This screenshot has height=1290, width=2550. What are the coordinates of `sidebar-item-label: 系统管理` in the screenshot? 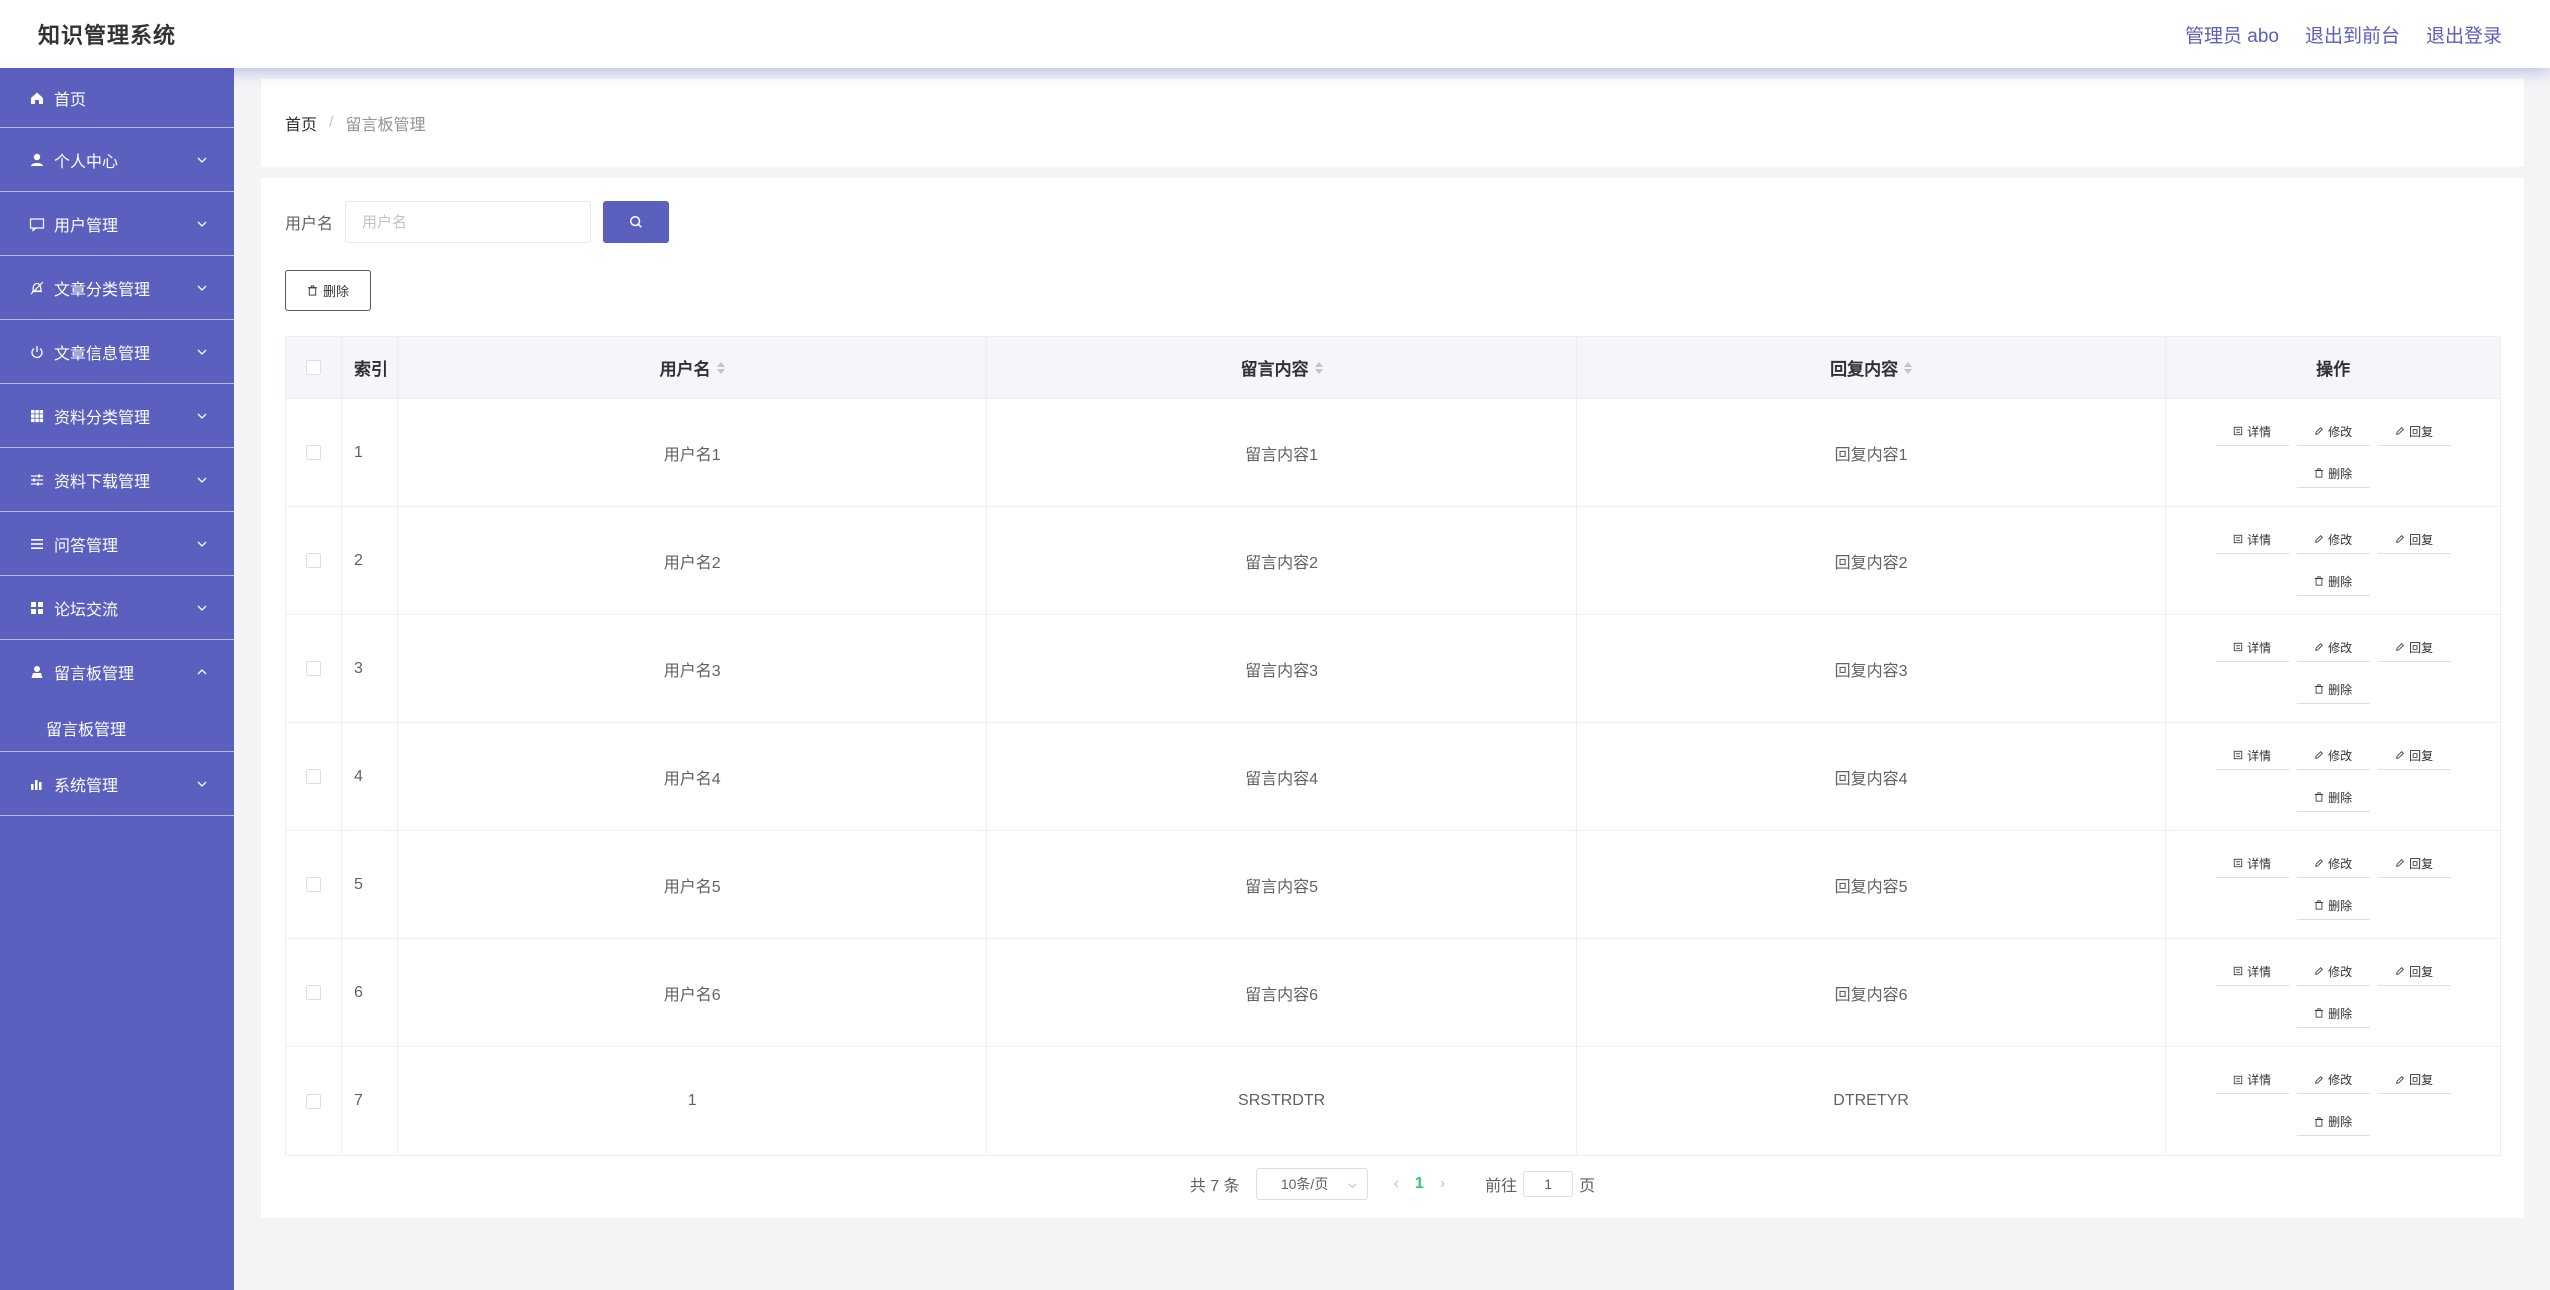 It's located at (86, 786).